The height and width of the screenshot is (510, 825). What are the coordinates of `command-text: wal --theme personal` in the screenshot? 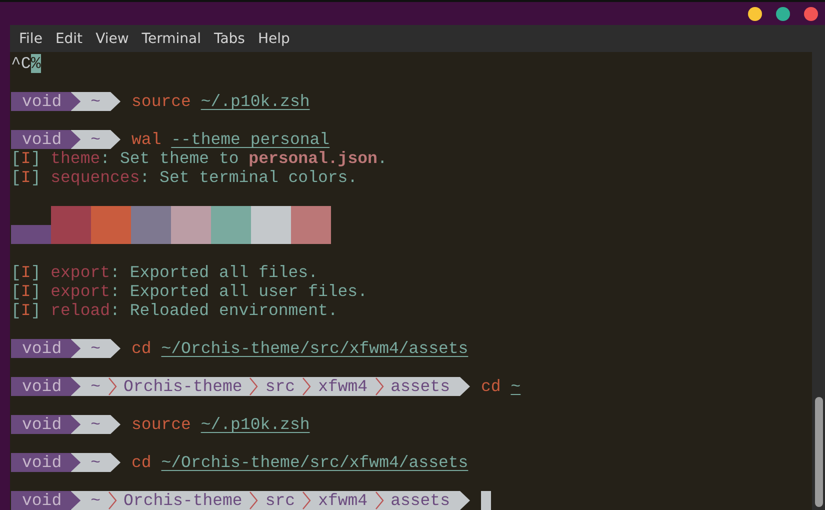 It's located at (231, 139).